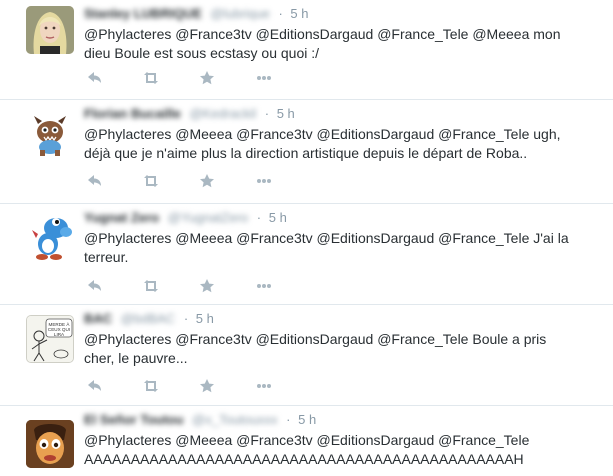 The height and width of the screenshot is (476, 613). I want to click on tweet-header: Stanley LUBRIQUE @lubrique · 5 h, so click(196, 14).